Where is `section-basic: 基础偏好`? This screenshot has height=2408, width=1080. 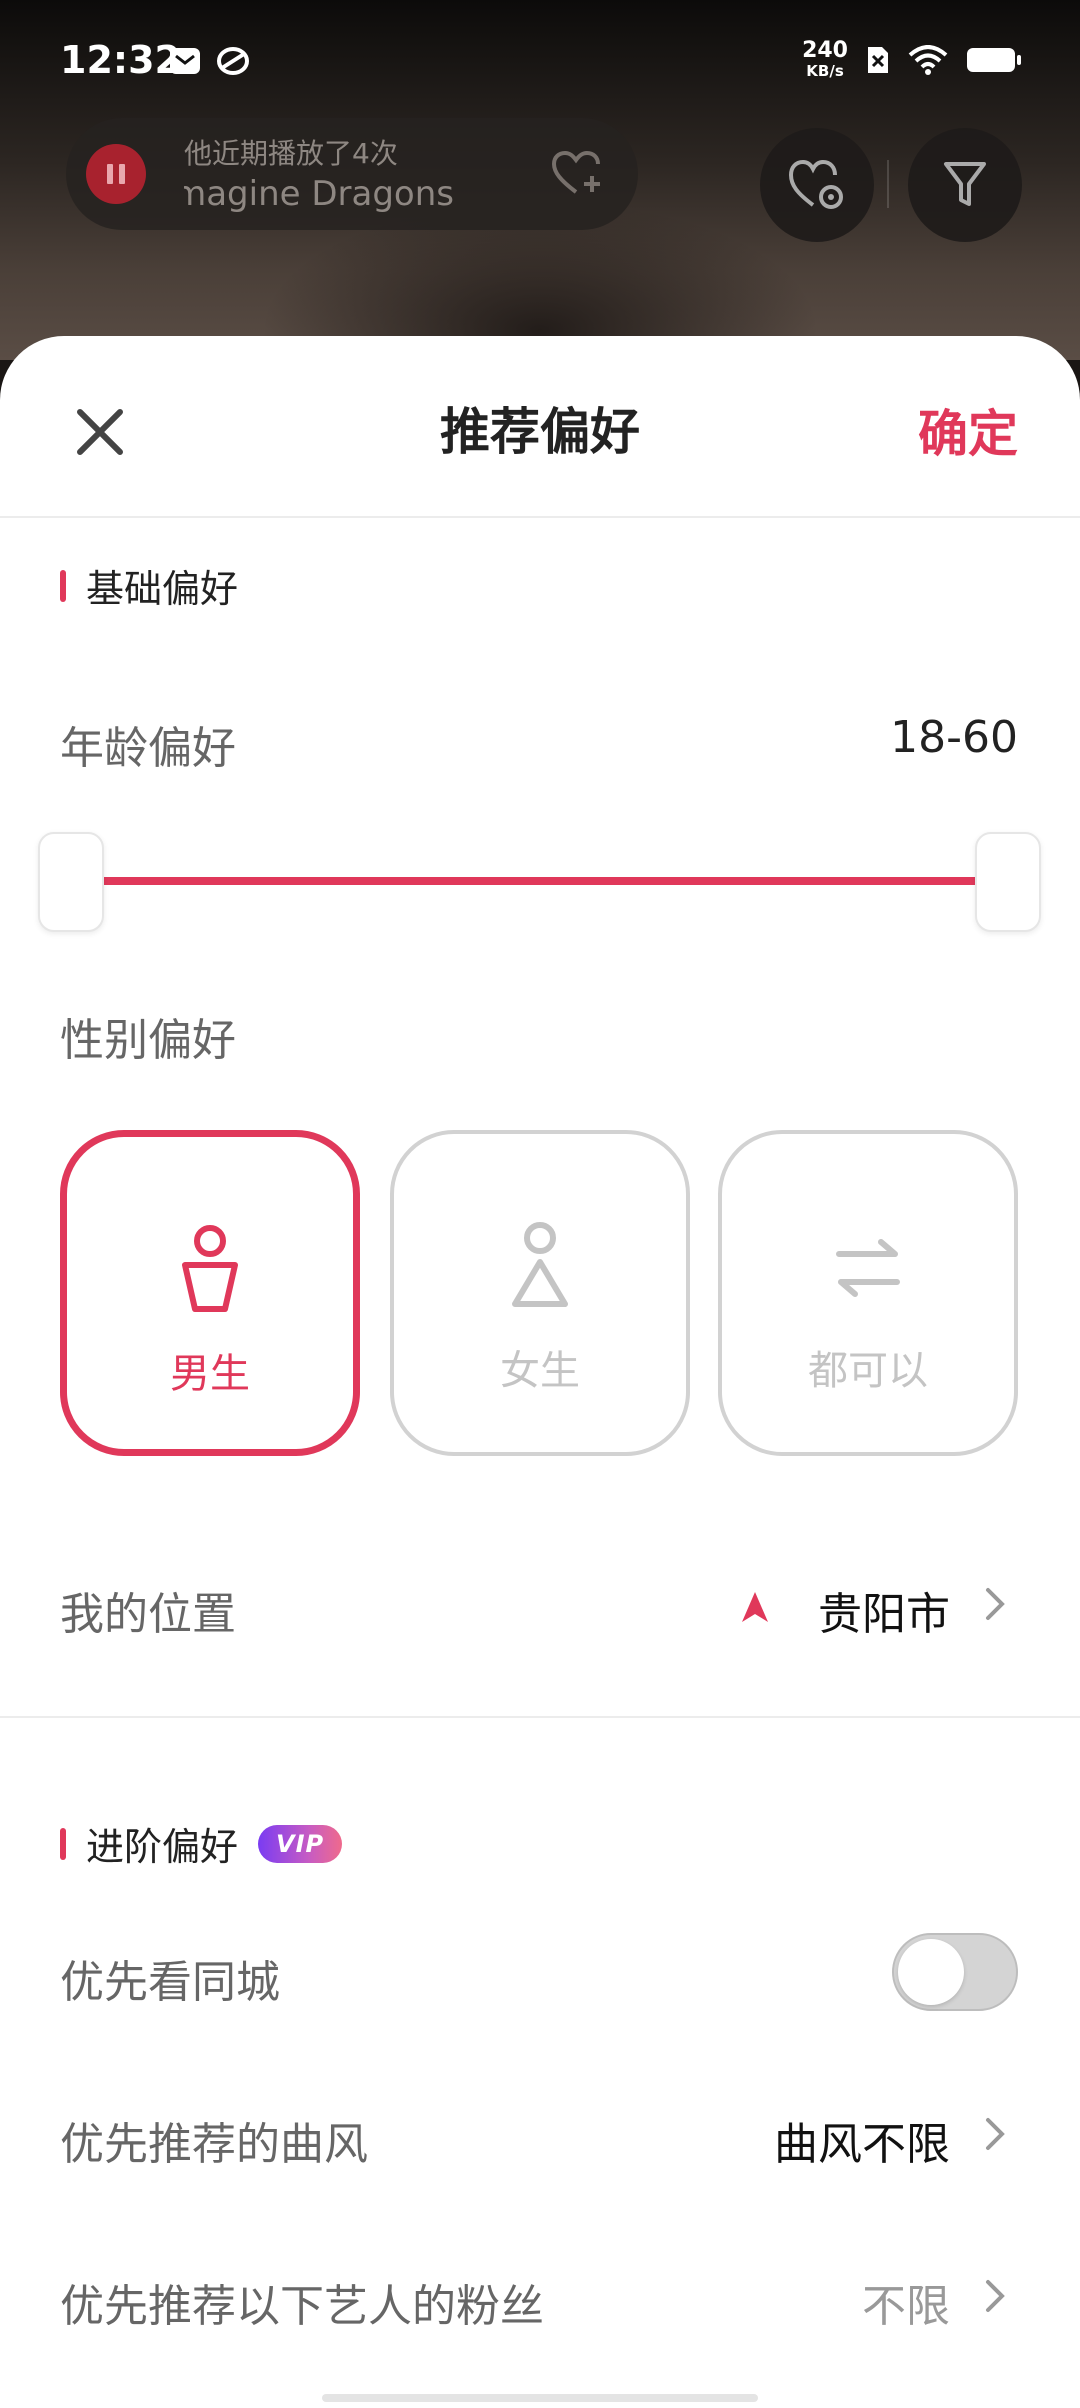 section-basic: 基础偏好 is located at coordinates (149, 585).